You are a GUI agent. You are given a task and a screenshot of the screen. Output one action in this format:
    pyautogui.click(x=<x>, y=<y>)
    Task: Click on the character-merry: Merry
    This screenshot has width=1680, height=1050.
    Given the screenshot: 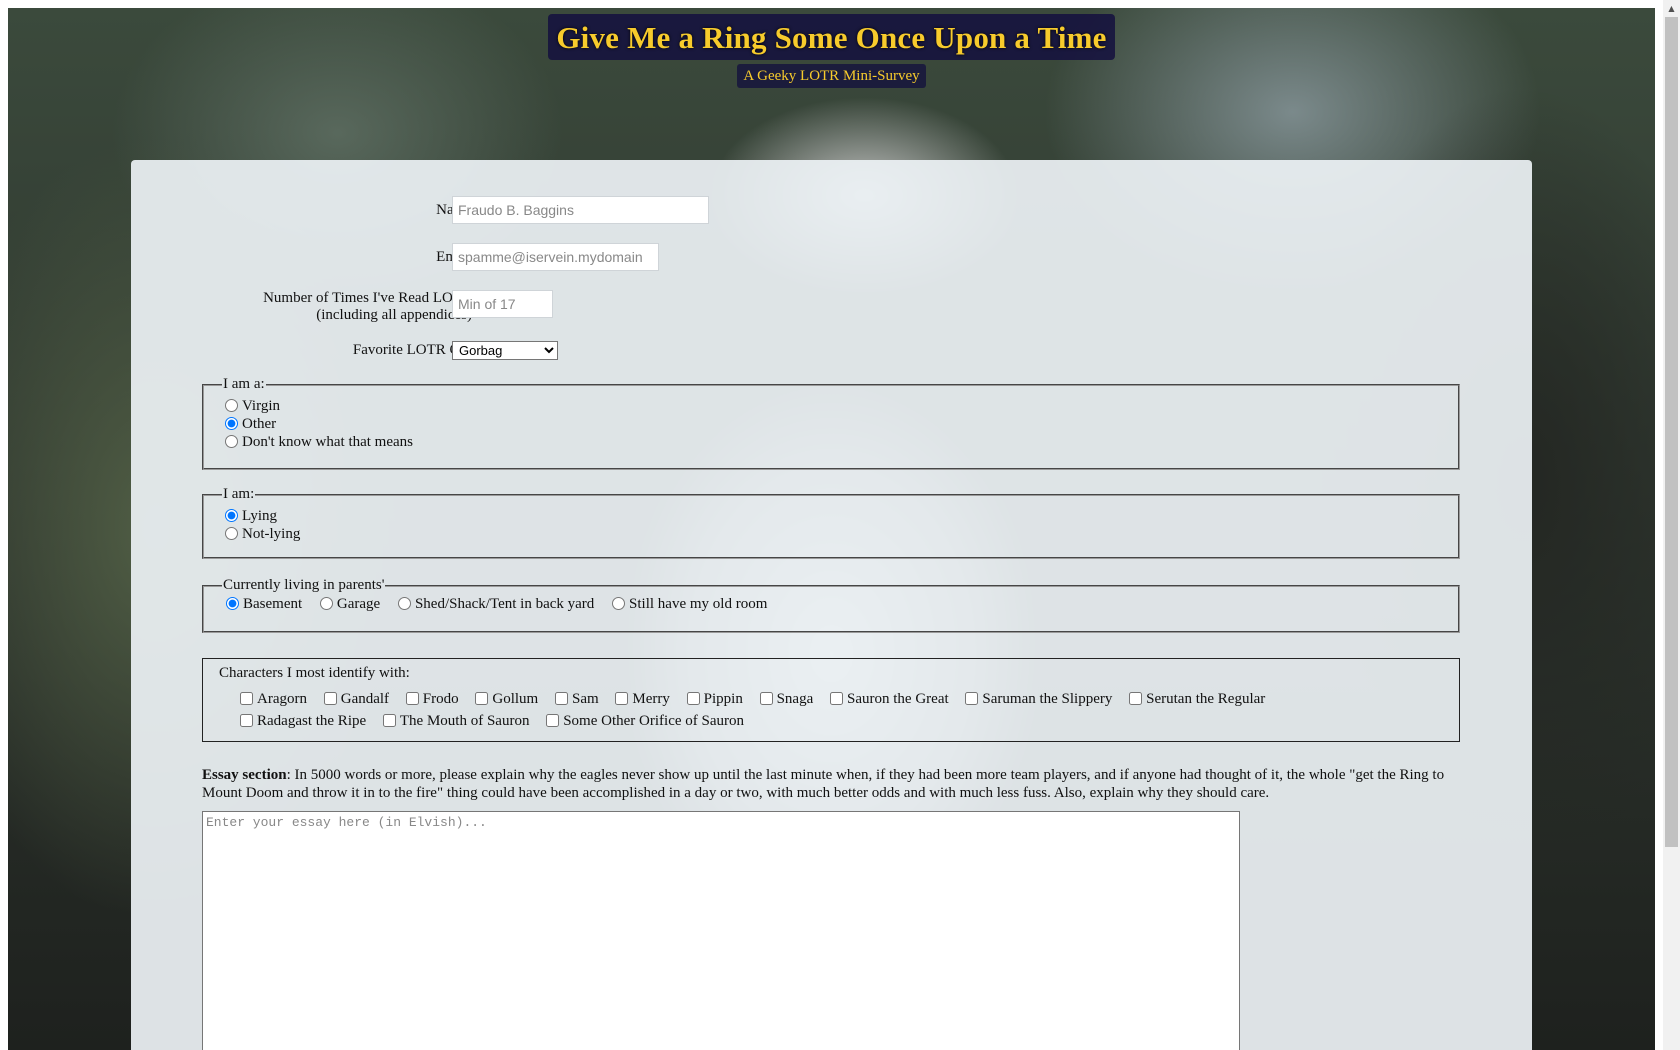 What is the action you would take?
    pyautogui.click(x=642, y=699)
    